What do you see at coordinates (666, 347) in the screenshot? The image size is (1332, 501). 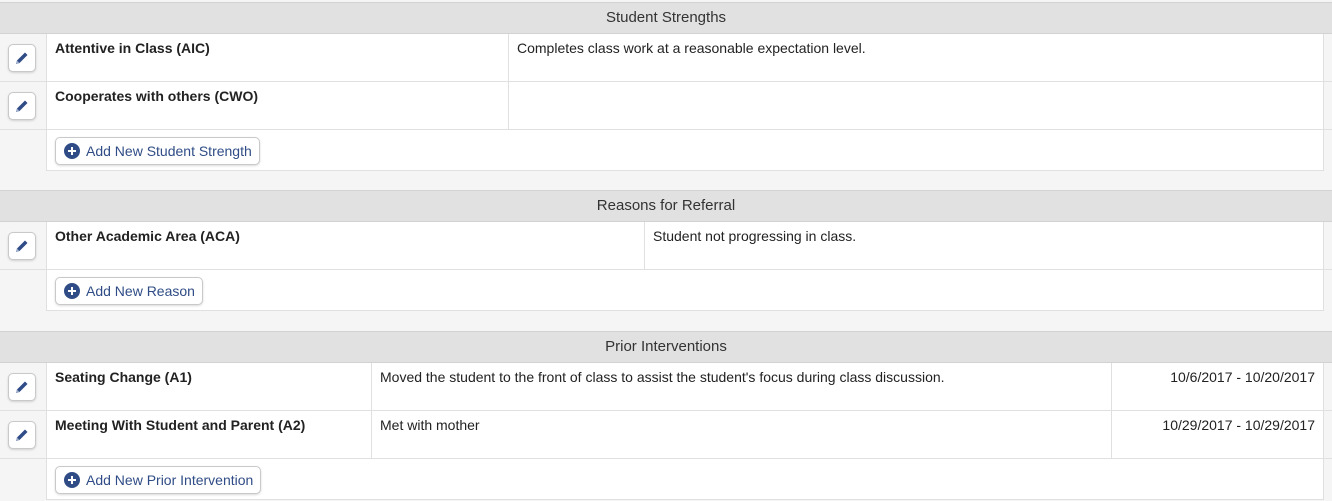 I see `section-title: Prior Interventions` at bounding box center [666, 347].